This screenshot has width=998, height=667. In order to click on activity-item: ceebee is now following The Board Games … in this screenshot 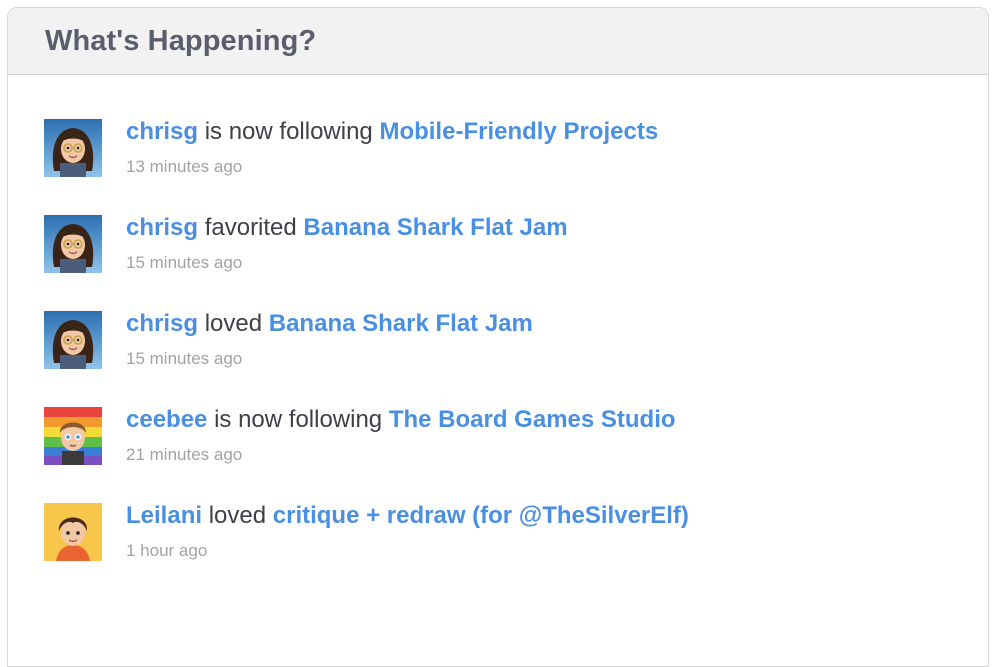, I will do `click(516, 455)`.